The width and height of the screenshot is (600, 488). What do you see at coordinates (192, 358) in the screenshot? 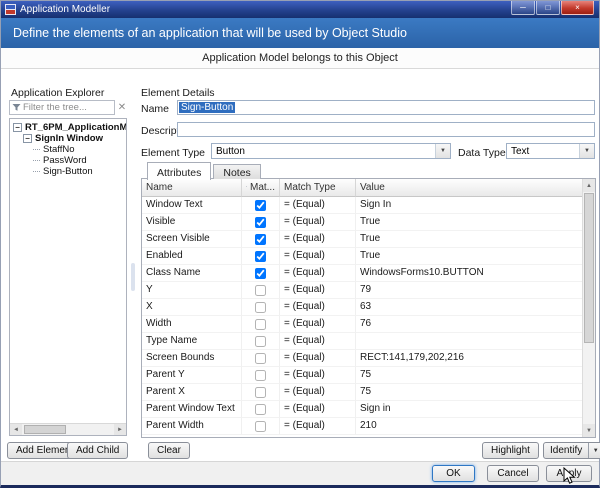
I see `attribute-name-cell: Screen Bounds` at bounding box center [192, 358].